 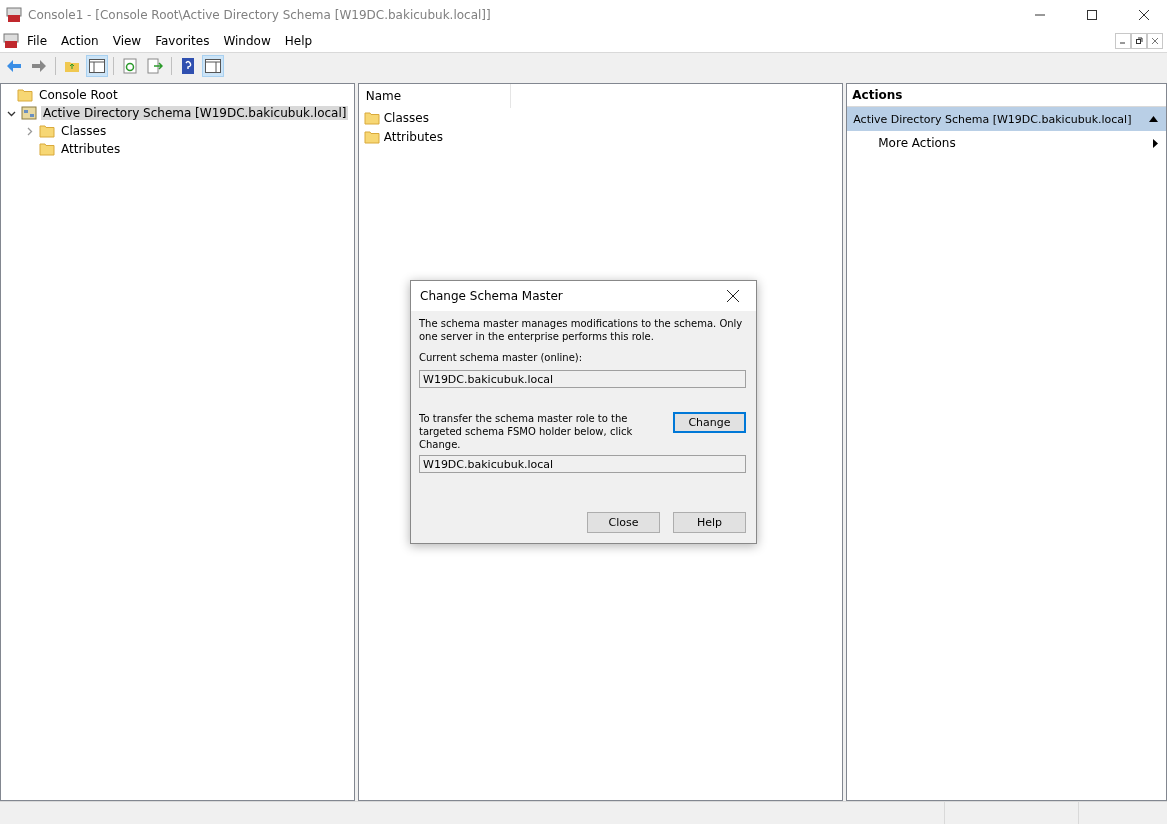 What do you see at coordinates (29, 113) in the screenshot?
I see `schema-snapin-icon` at bounding box center [29, 113].